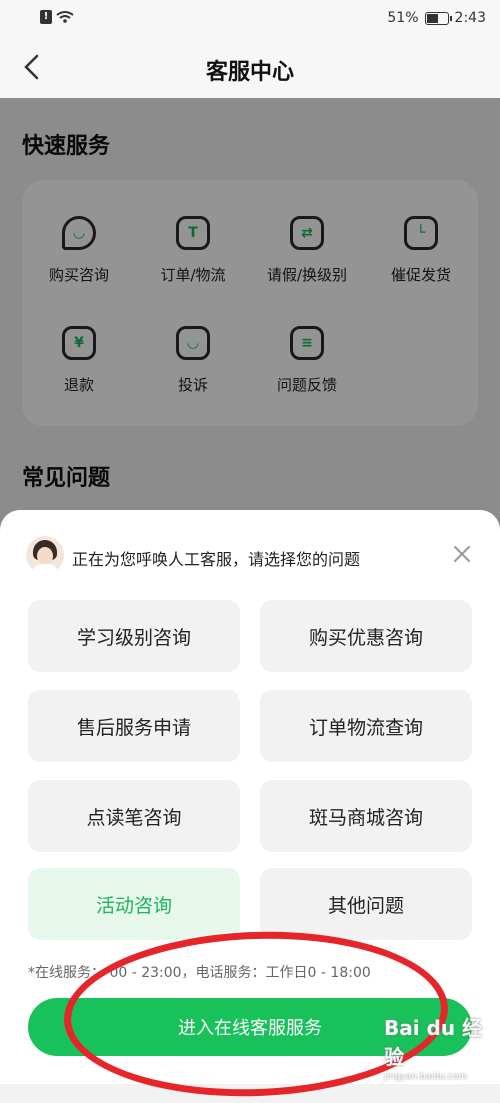 This screenshot has width=500, height=1103. Describe the element at coordinates (366, 726) in the screenshot. I see `option-order-logistics: 订单物流查询` at that location.